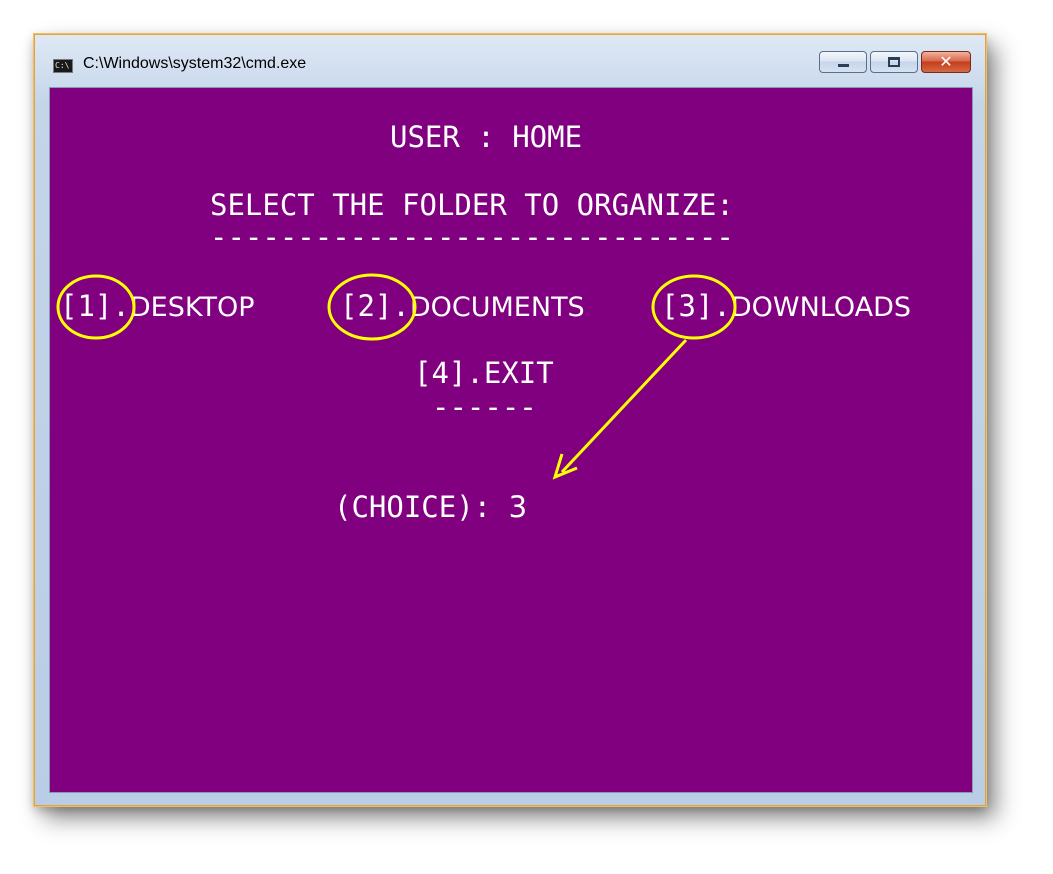 This screenshot has width=1053, height=874. I want to click on option-label: EXIT, so click(518, 373).